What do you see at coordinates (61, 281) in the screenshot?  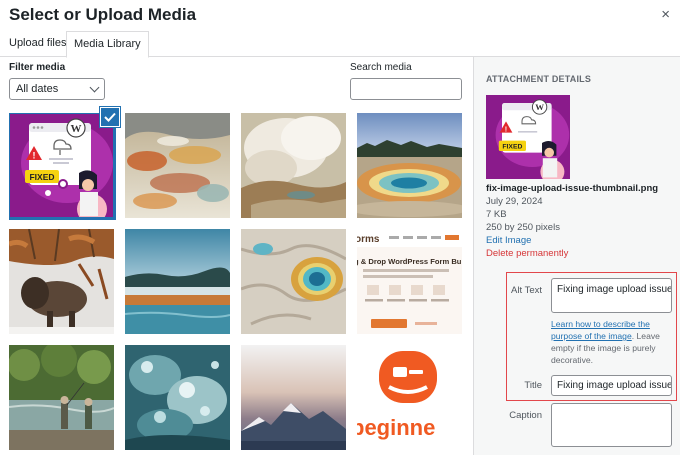 I see `media-item-bison-in-snow` at bounding box center [61, 281].